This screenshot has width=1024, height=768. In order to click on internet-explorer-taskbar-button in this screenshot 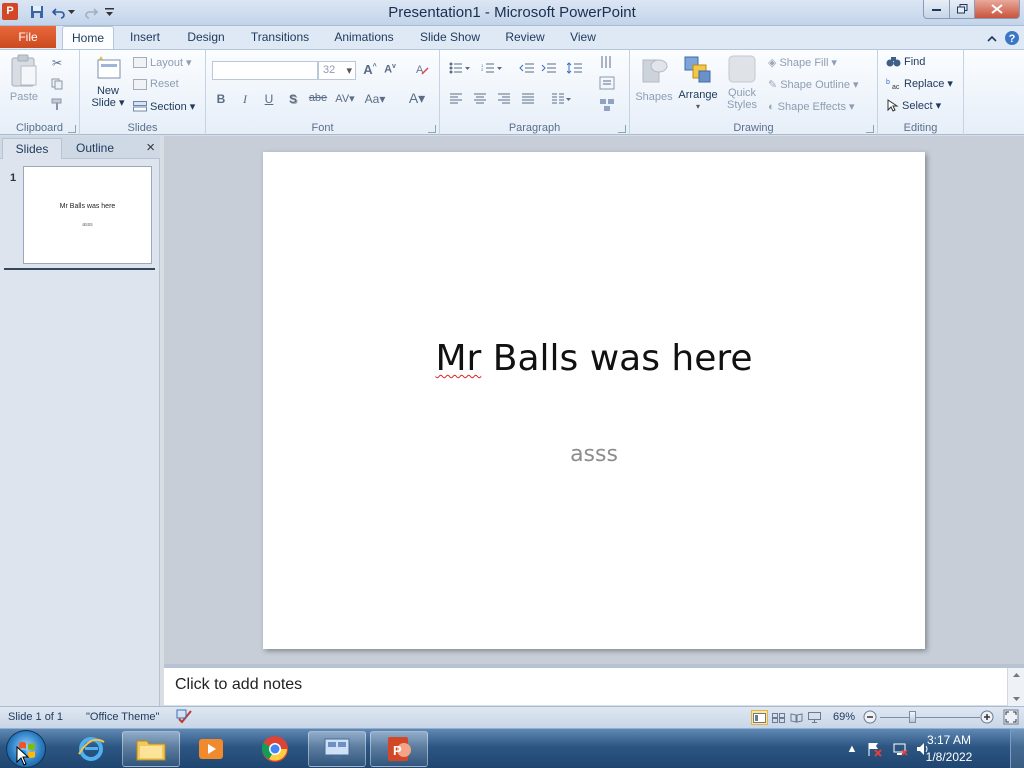, I will do `click(91, 749)`.